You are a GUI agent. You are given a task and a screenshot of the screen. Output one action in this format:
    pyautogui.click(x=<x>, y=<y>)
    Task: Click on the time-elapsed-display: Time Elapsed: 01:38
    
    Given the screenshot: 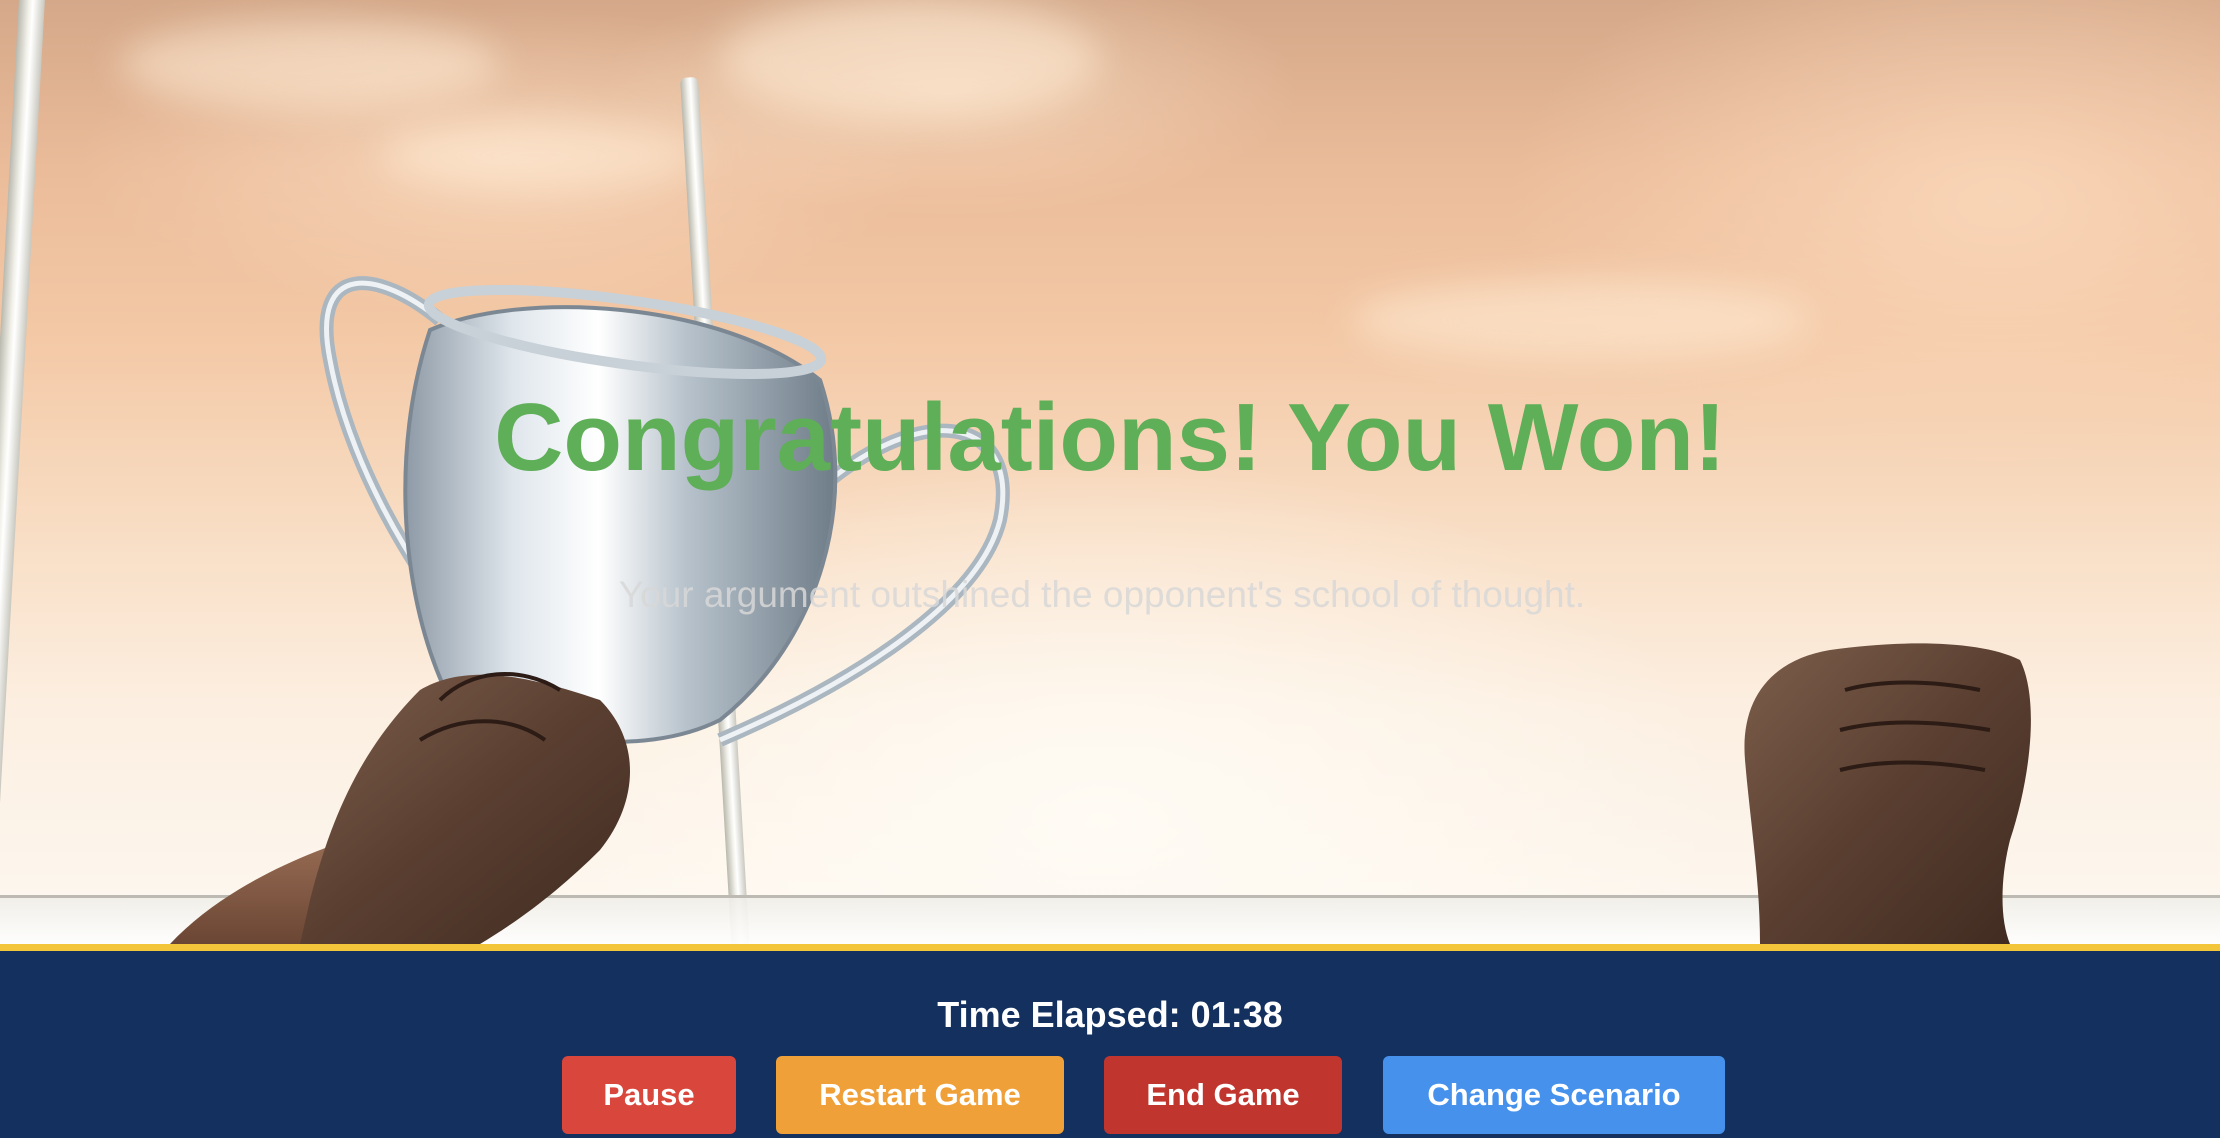 What is the action you would take?
    pyautogui.click(x=1110, y=1014)
    